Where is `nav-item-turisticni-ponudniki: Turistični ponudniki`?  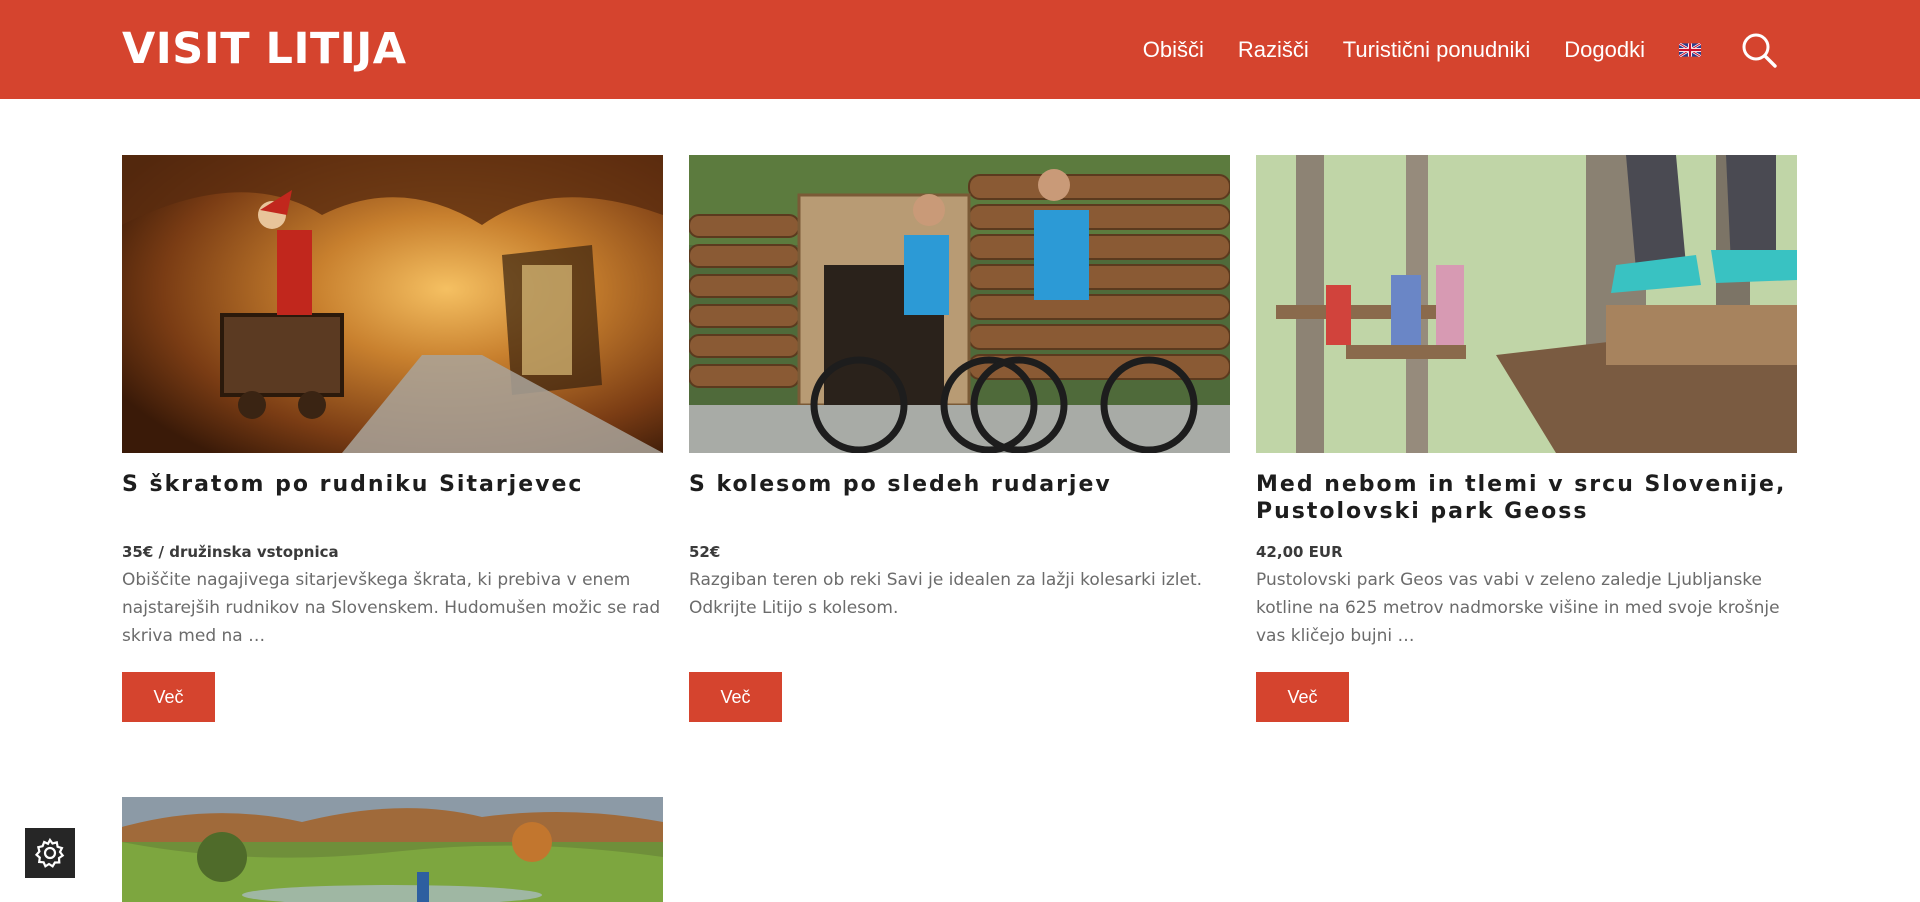
nav-item-turisticni-ponudniki: Turistični ponudniki is located at coordinates (1437, 50).